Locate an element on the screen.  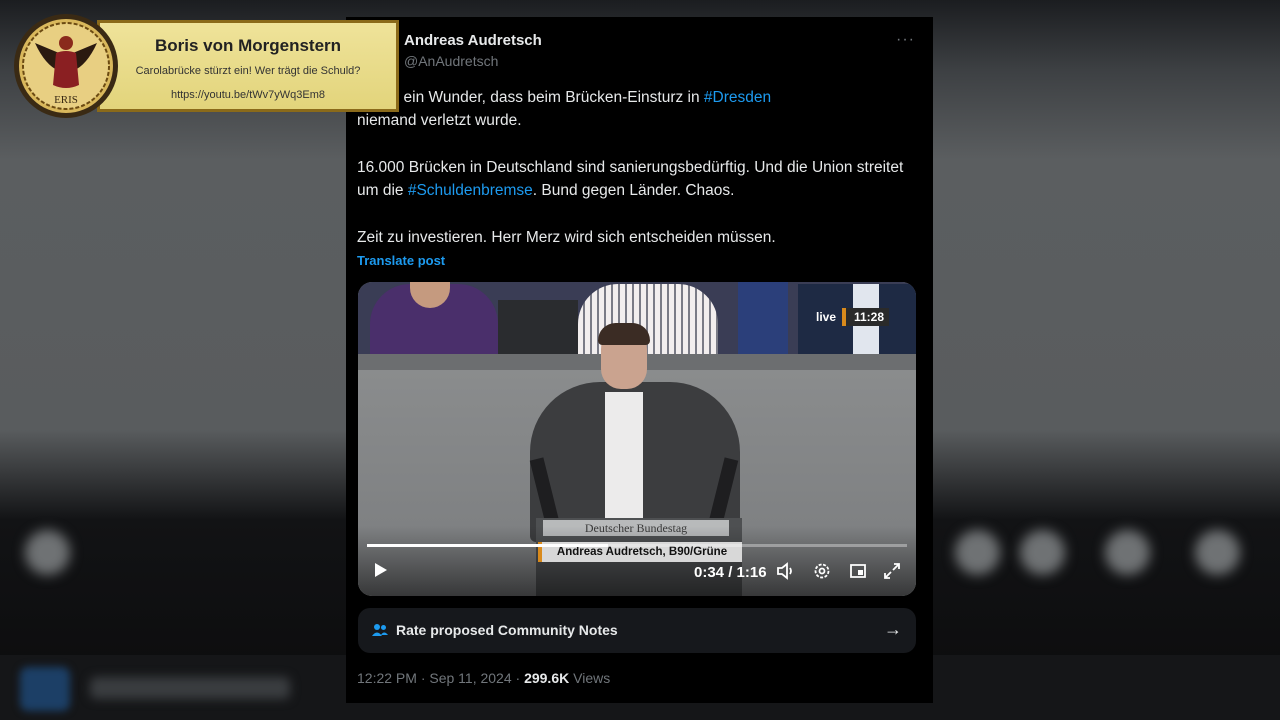
logo-text: ERIS is located at coordinates (66, 100).